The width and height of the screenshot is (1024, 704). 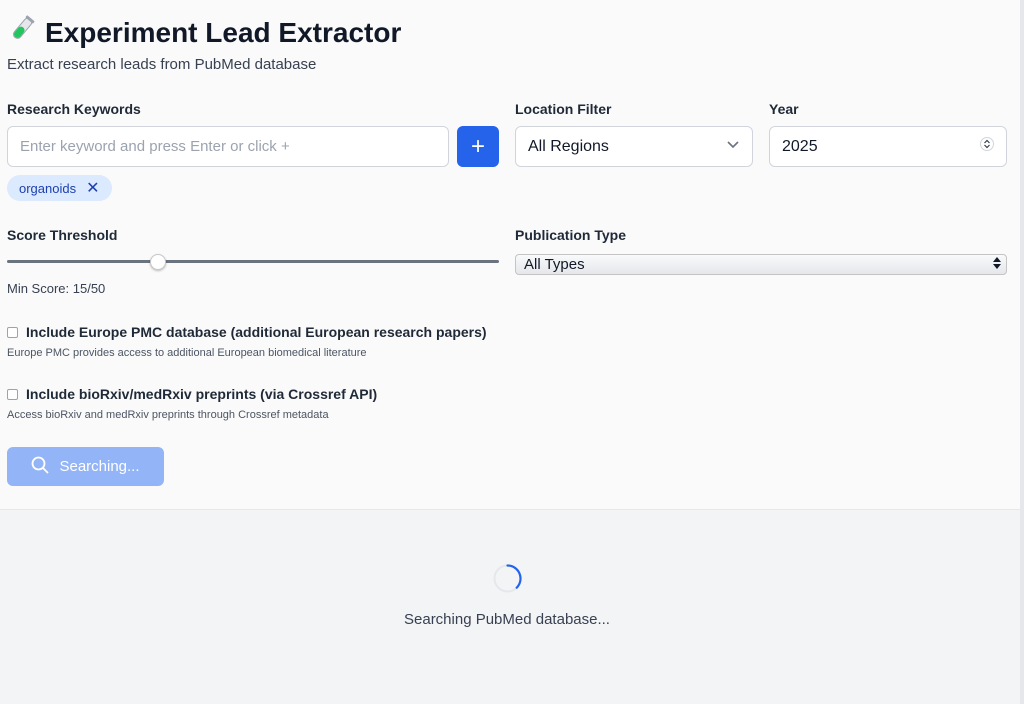 What do you see at coordinates (40, 467) in the screenshot?
I see `search-icon` at bounding box center [40, 467].